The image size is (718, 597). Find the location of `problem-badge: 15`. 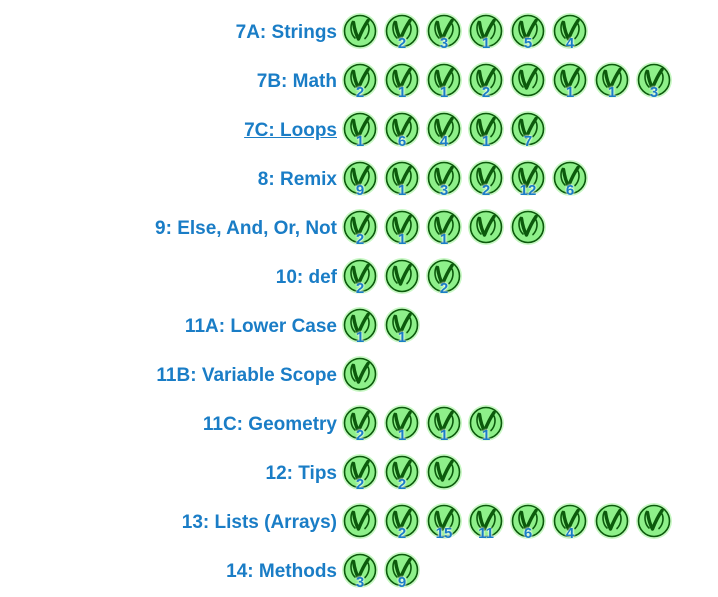

problem-badge: 15 is located at coordinates (444, 523).